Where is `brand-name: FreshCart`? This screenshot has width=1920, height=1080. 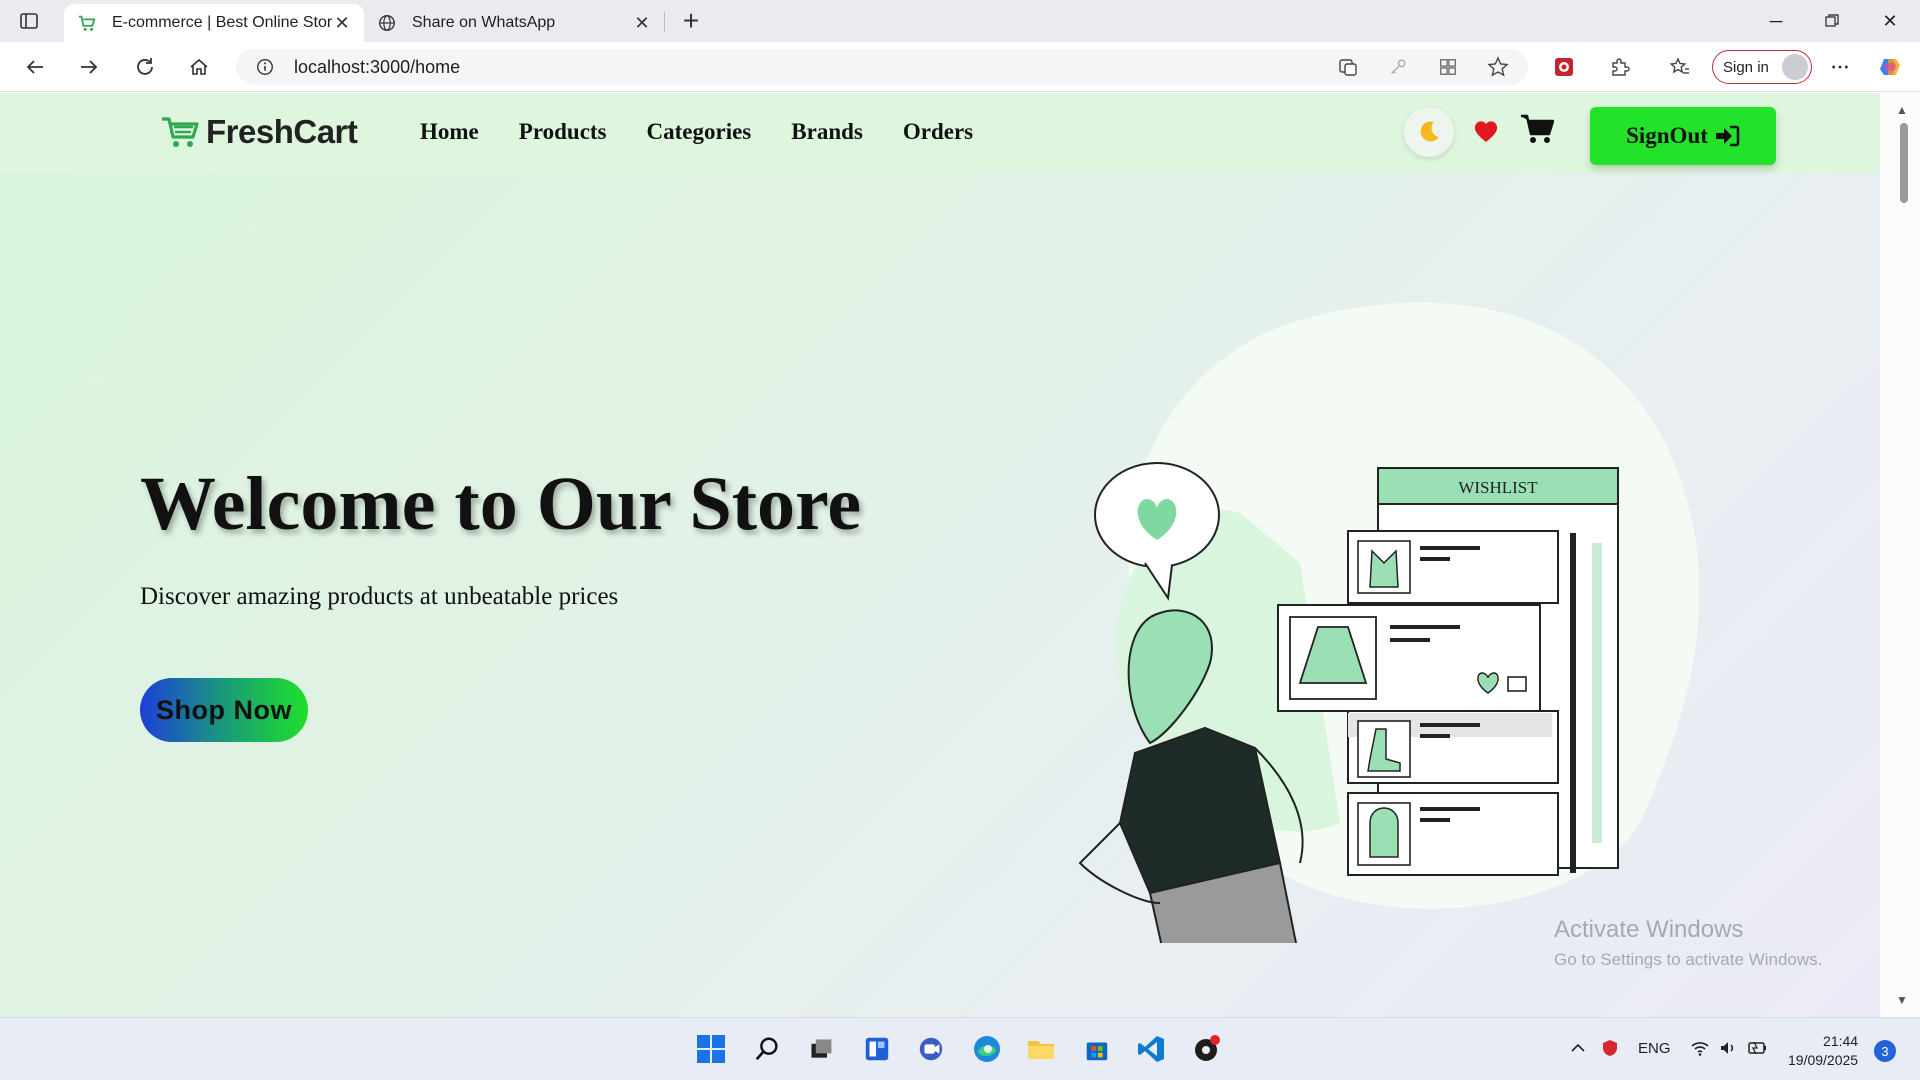 brand-name: FreshCart is located at coordinates (282, 131).